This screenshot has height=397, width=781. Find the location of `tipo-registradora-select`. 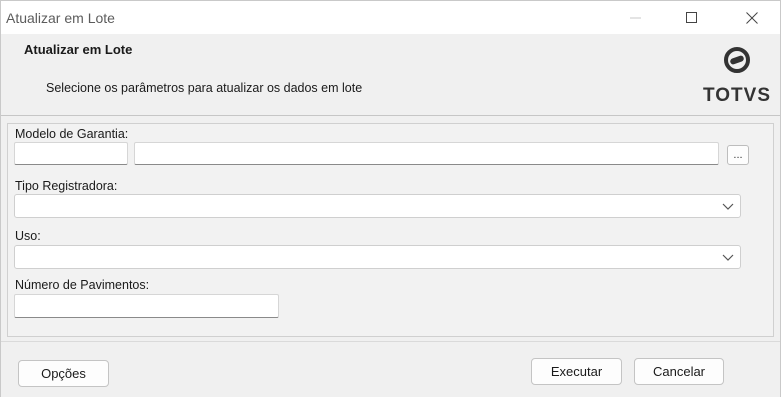

tipo-registradora-select is located at coordinates (377, 206).